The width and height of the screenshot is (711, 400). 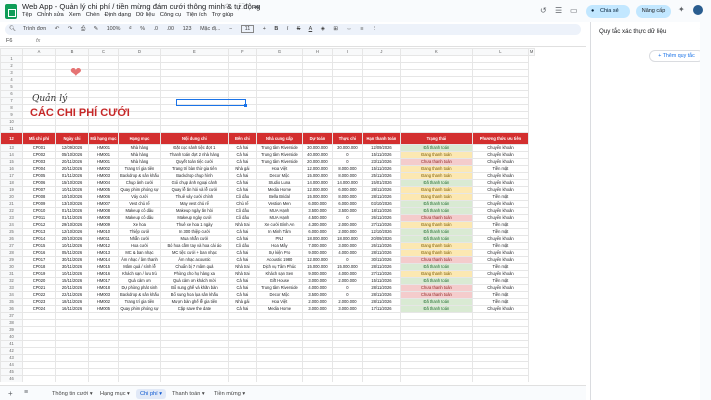 I want to click on cell: CP009, so click(x=39, y=204).